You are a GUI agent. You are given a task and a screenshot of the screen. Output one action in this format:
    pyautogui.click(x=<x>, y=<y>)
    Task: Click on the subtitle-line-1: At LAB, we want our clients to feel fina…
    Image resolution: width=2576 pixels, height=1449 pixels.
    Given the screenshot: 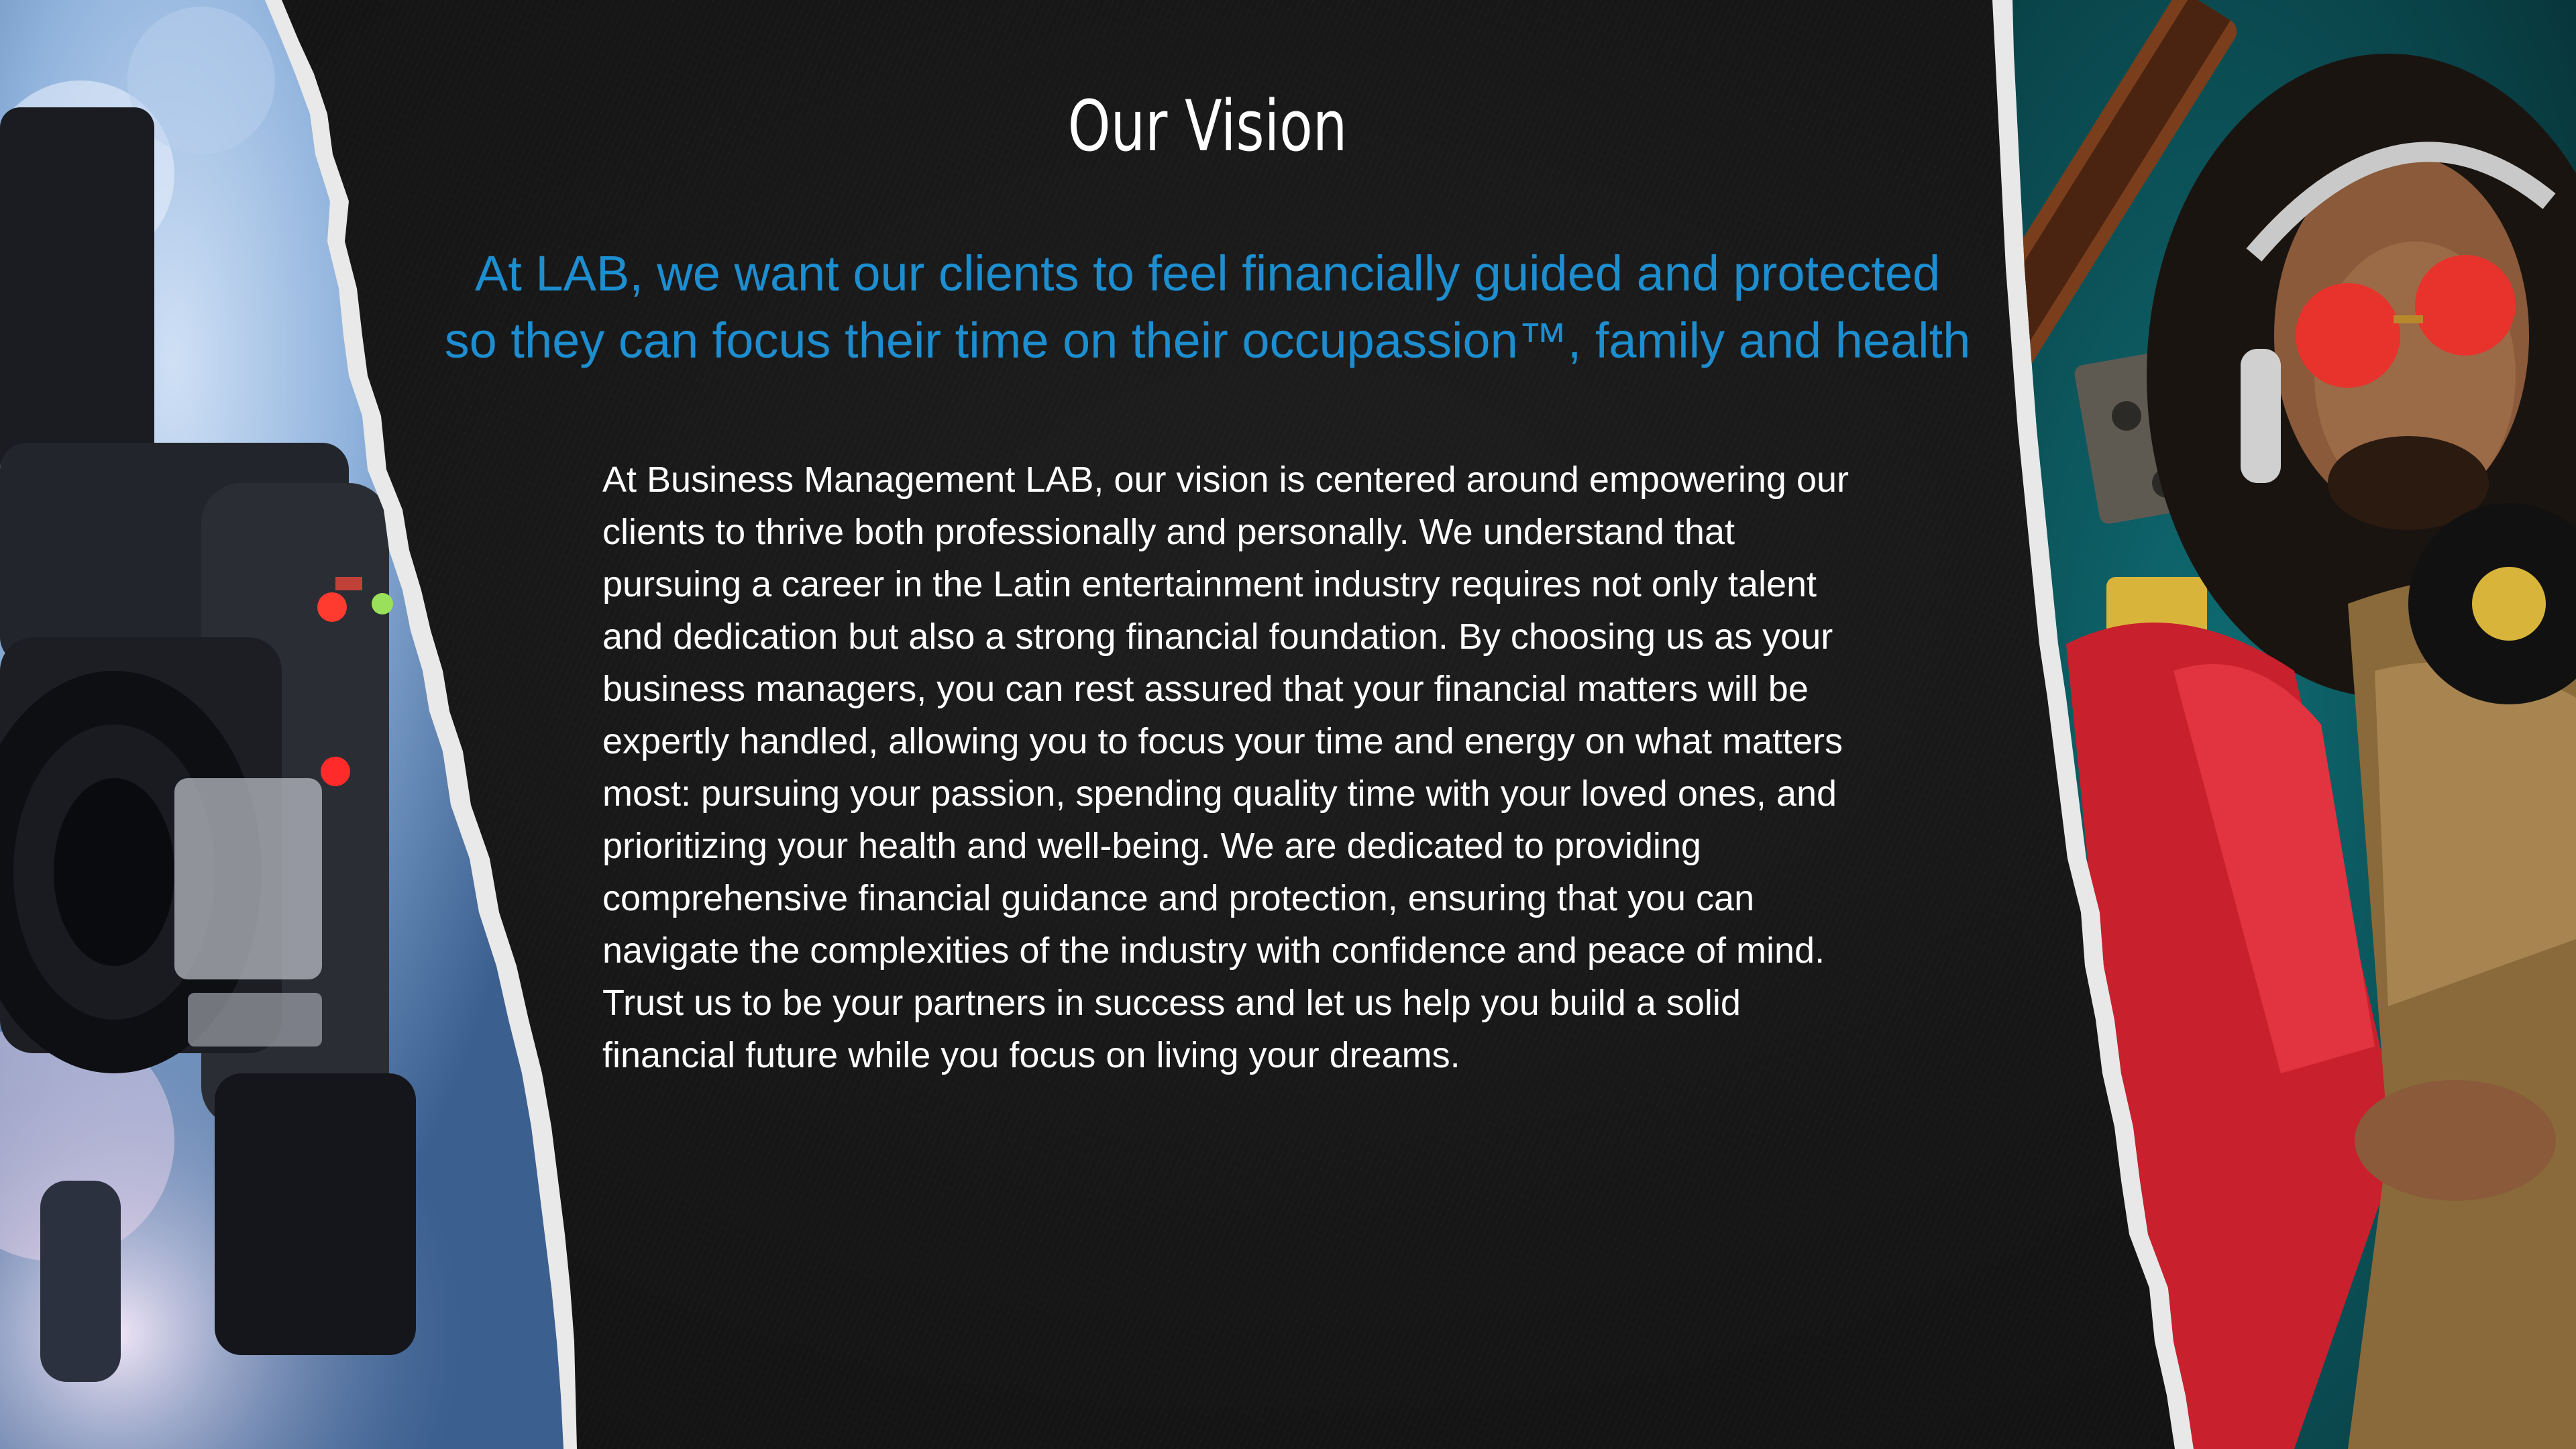 What is the action you would take?
    pyautogui.click(x=1207, y=273)
    